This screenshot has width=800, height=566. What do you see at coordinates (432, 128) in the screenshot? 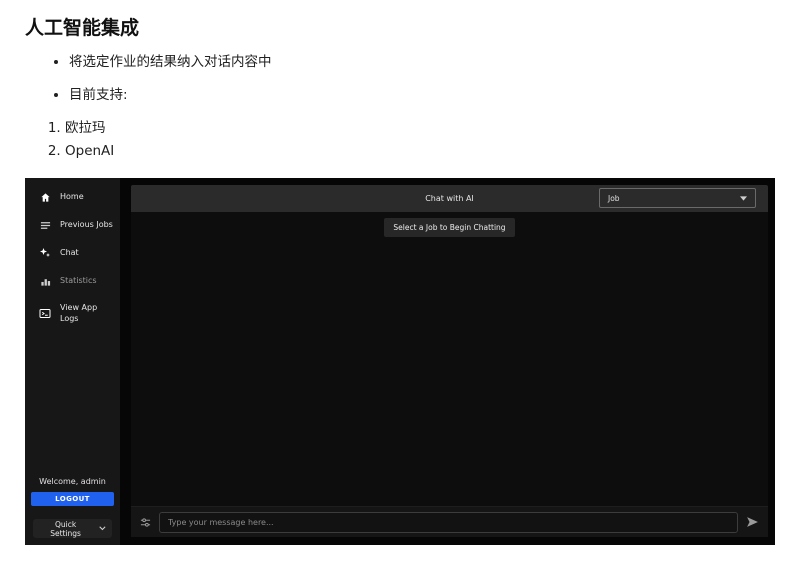
I see `list-item: 欧拉玛` at bounding box center [432, 128].